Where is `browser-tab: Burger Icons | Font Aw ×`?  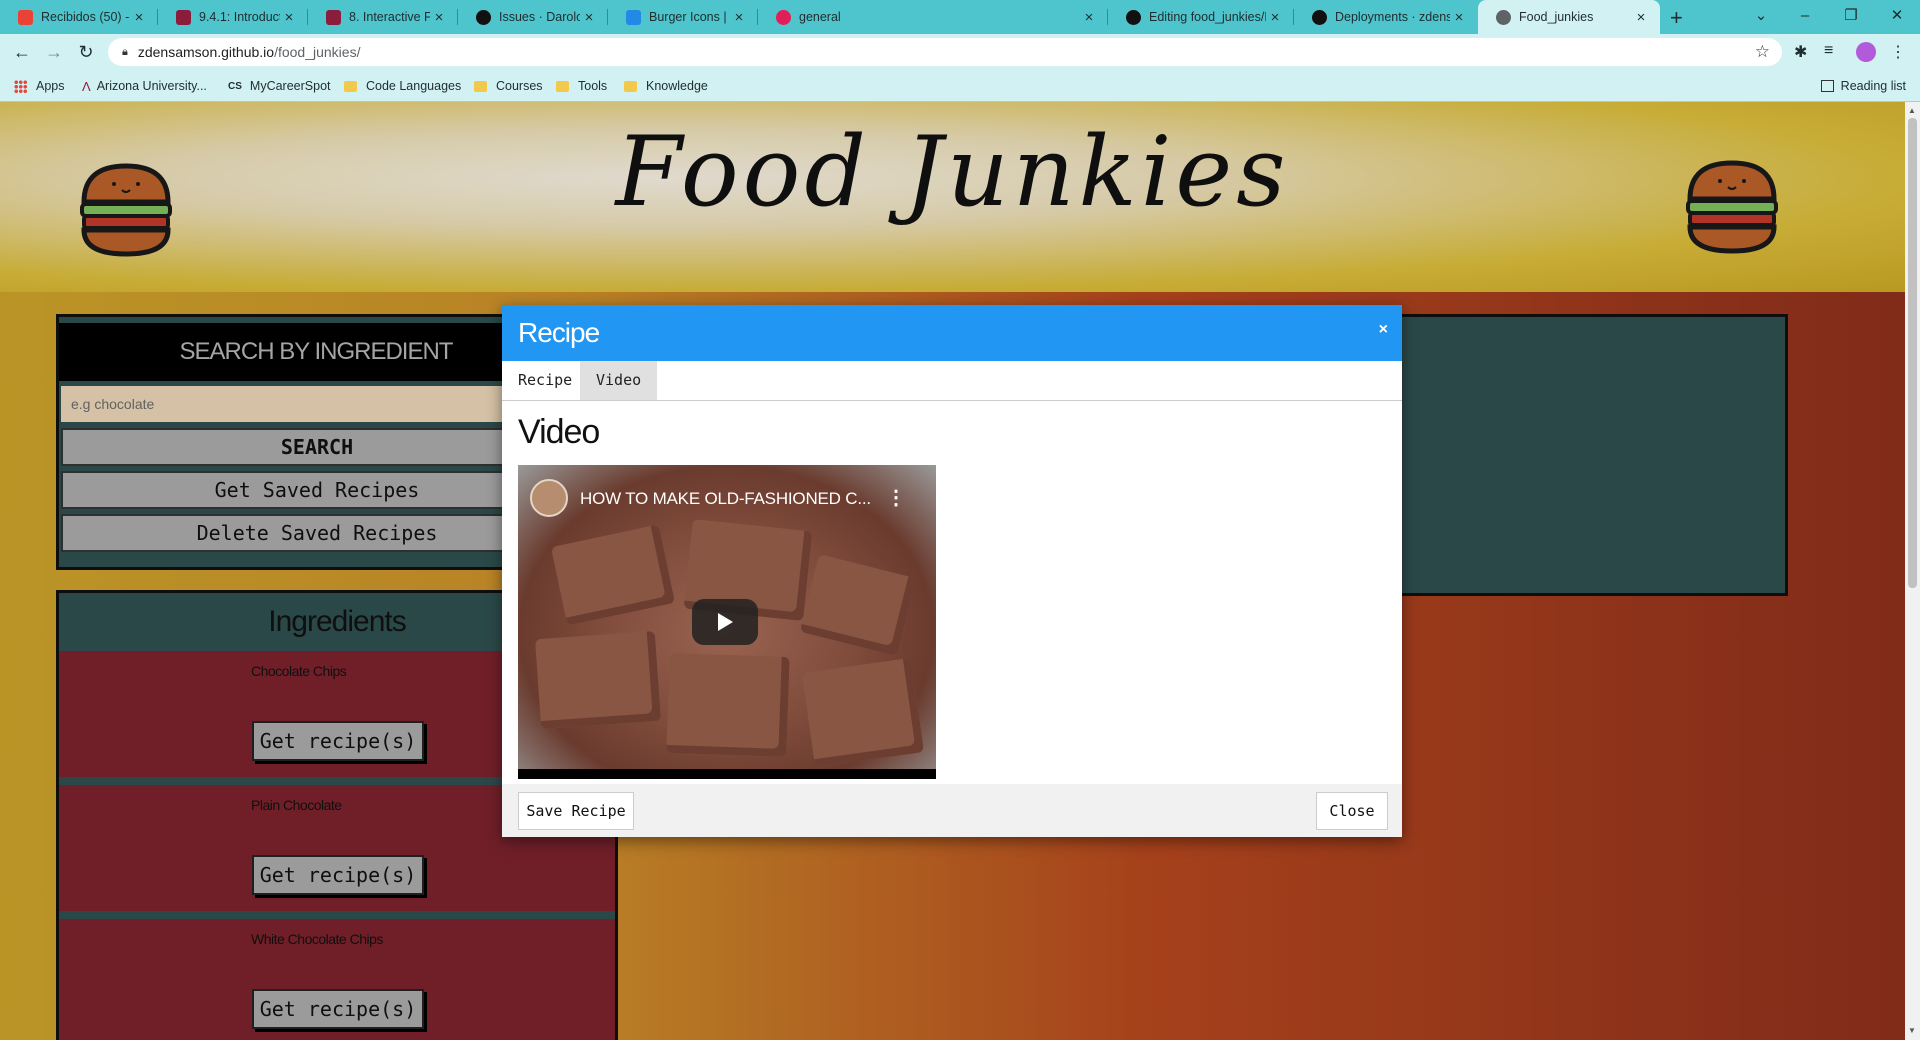
browser-tab: Burger Icons | Font Aw × is located at coordinates (683, 17).